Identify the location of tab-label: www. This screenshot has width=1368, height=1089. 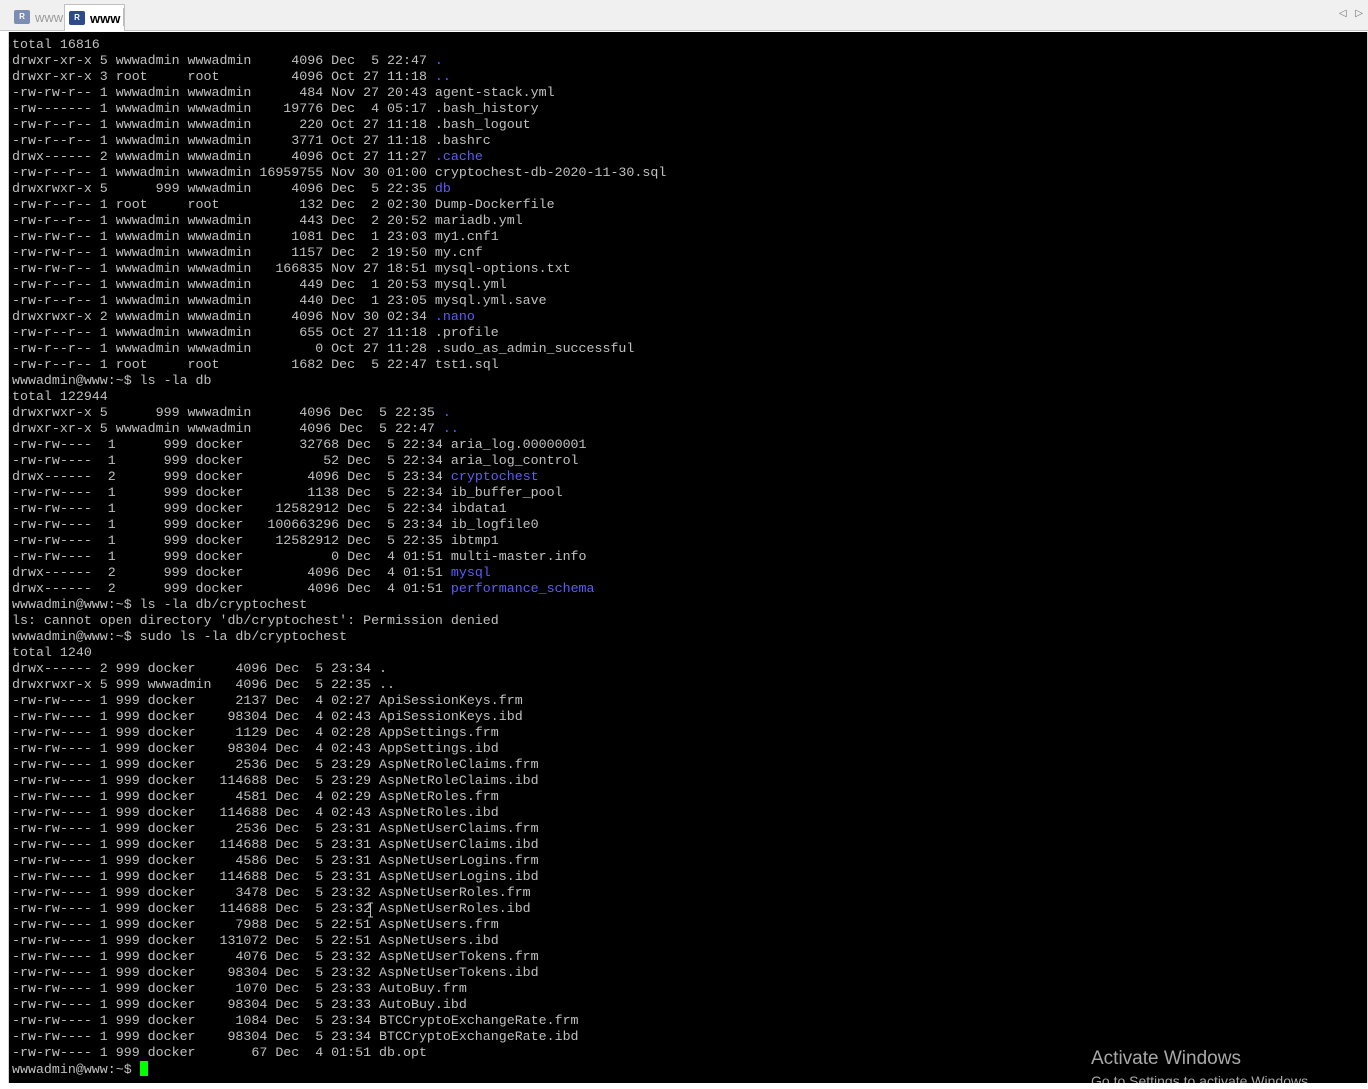
(105, 18).